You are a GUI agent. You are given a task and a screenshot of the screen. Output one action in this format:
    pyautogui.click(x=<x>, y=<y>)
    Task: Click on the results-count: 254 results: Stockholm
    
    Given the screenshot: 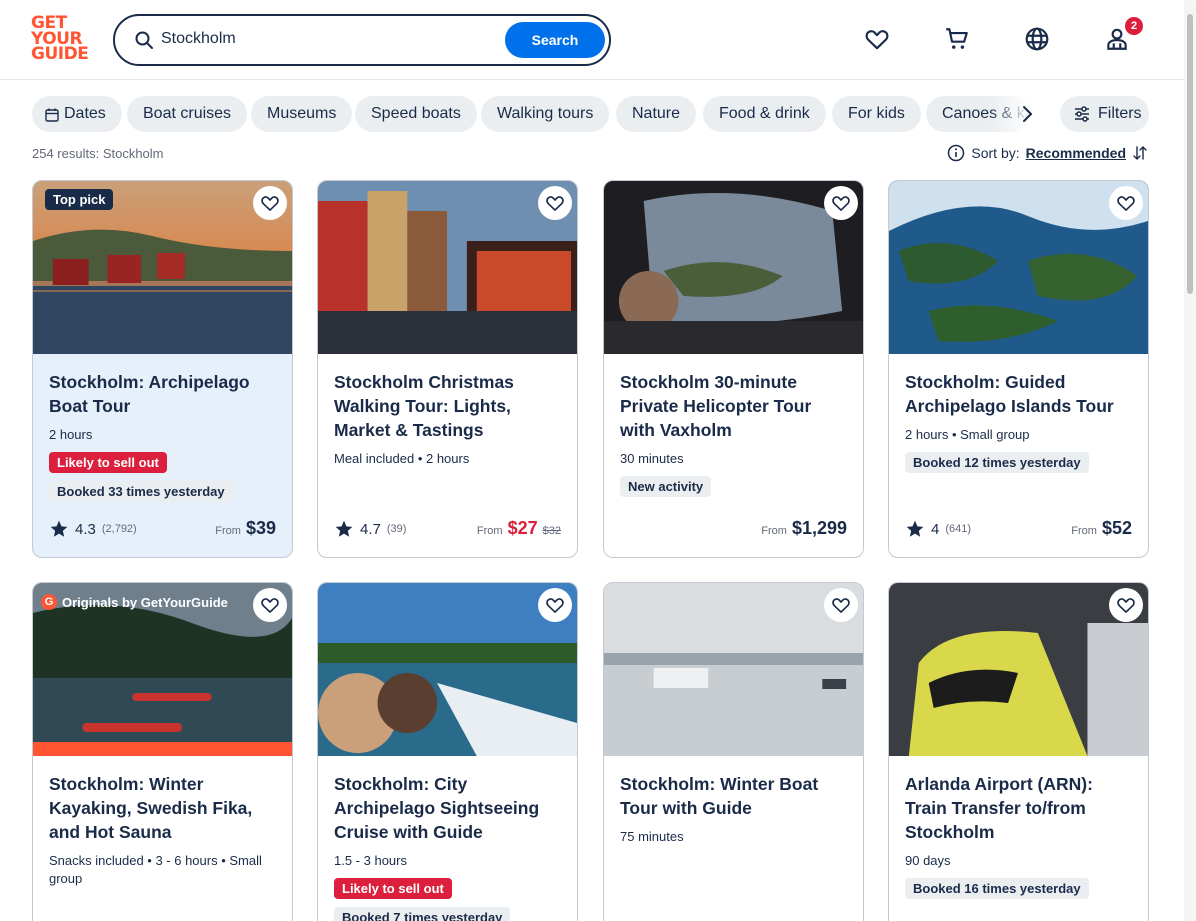 What is the action you would take?
    pyautogui.click(x=98, y=153)
    